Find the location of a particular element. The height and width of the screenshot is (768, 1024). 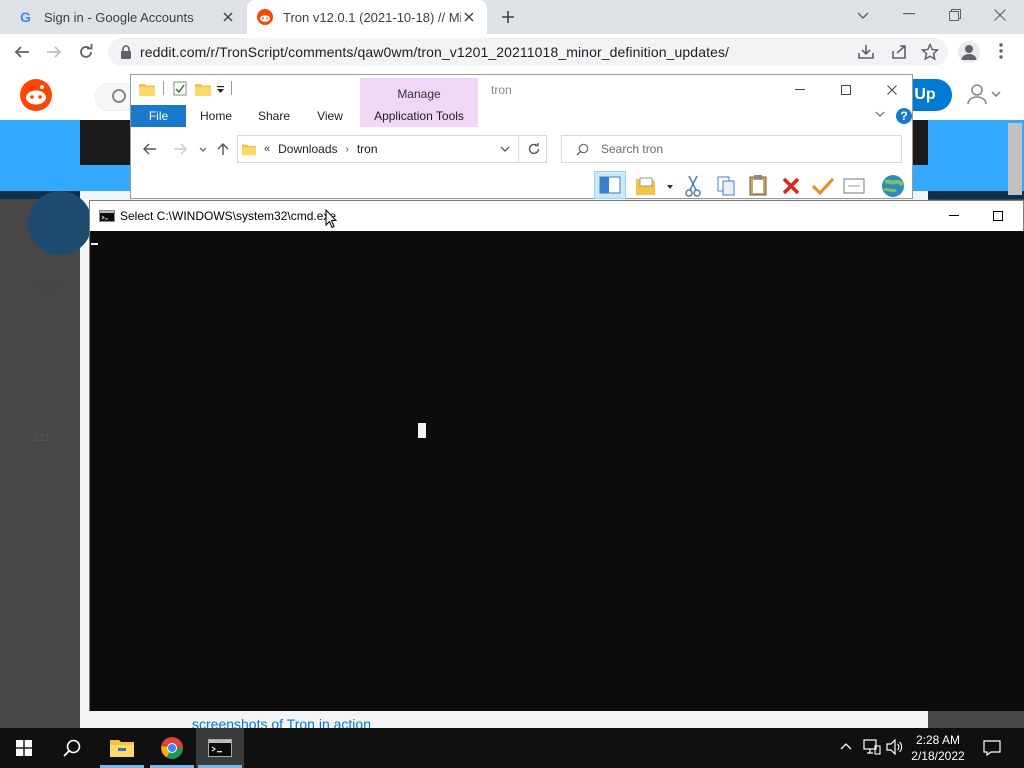

search-placeholder: Search tron is located at coordinates (632, 149).